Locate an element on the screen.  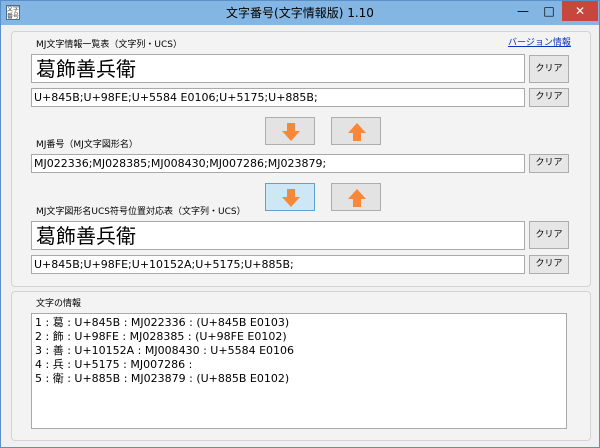
clear-mj-text-button: クリア is located at coordinates (549, 69).